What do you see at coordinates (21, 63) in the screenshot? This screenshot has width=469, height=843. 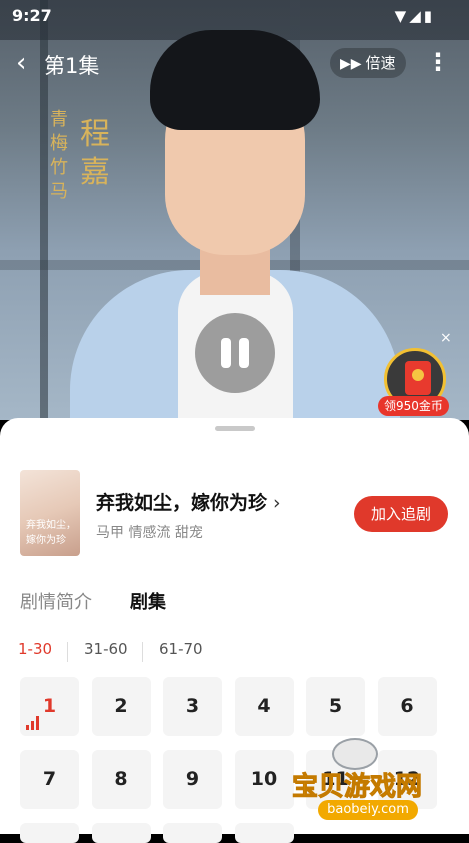 I see `back-icon: ‹` at bounding box center [21, 63].